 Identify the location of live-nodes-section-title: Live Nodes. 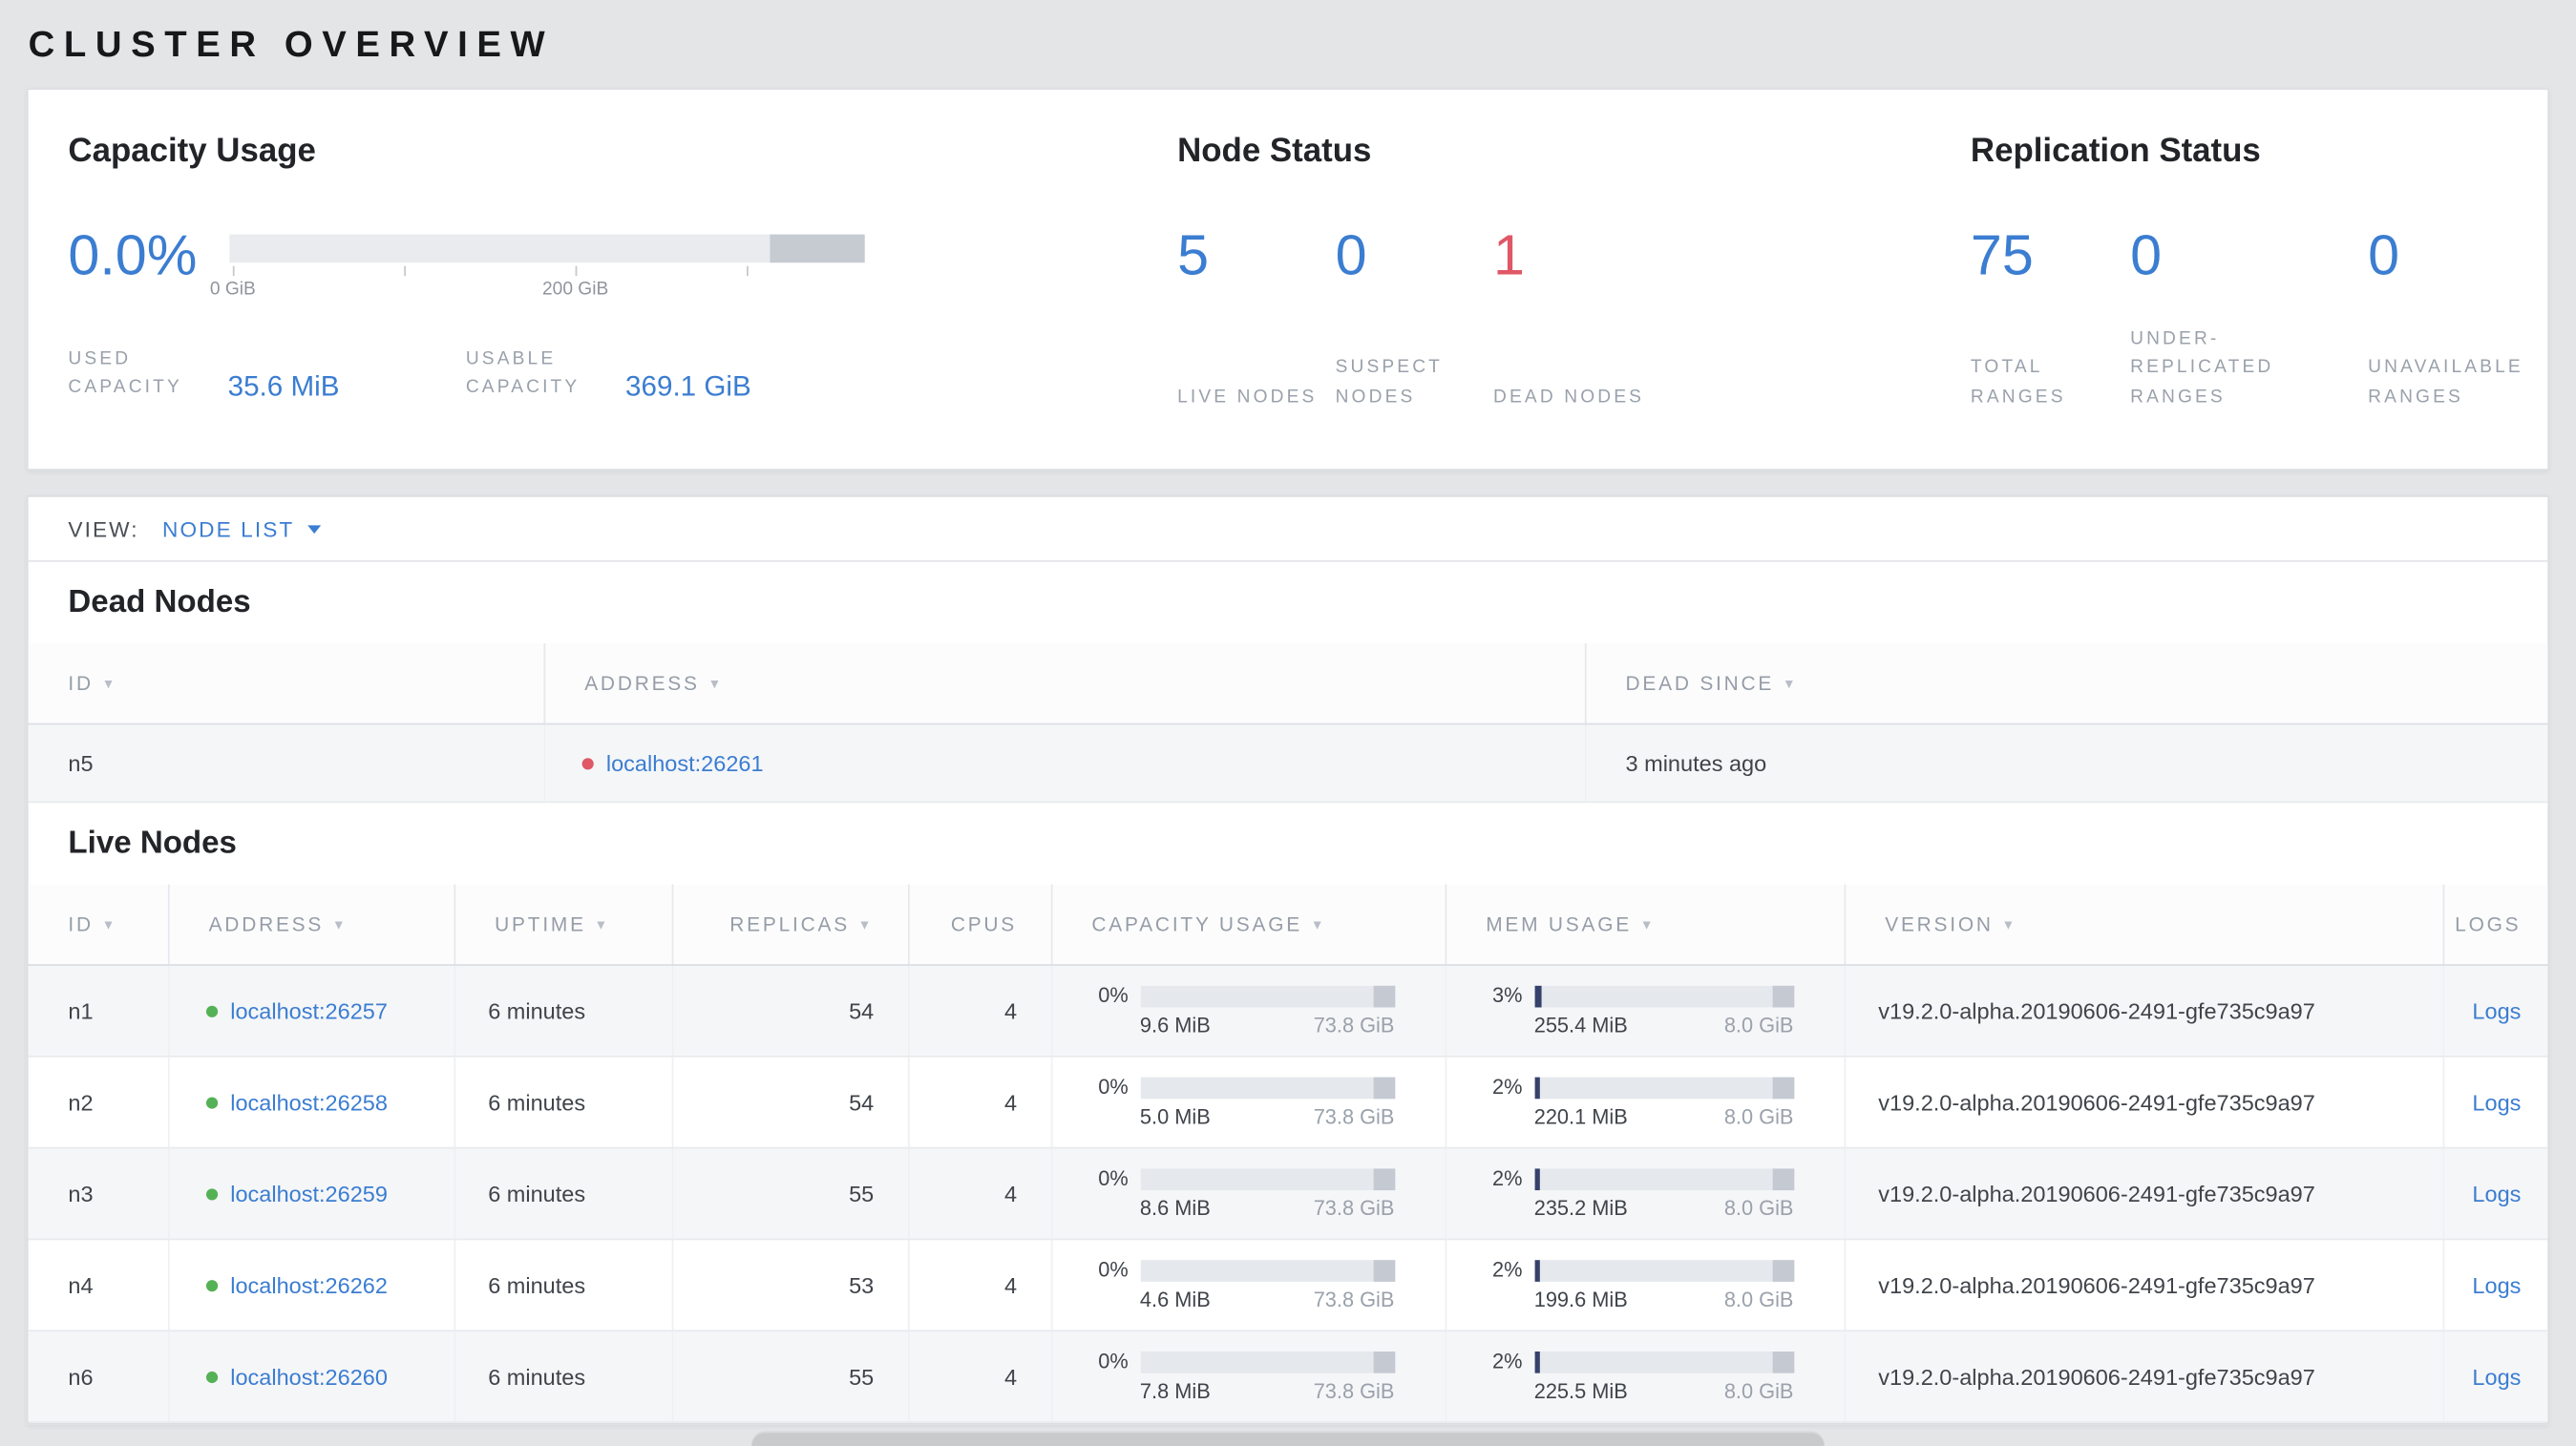
(152, 844).